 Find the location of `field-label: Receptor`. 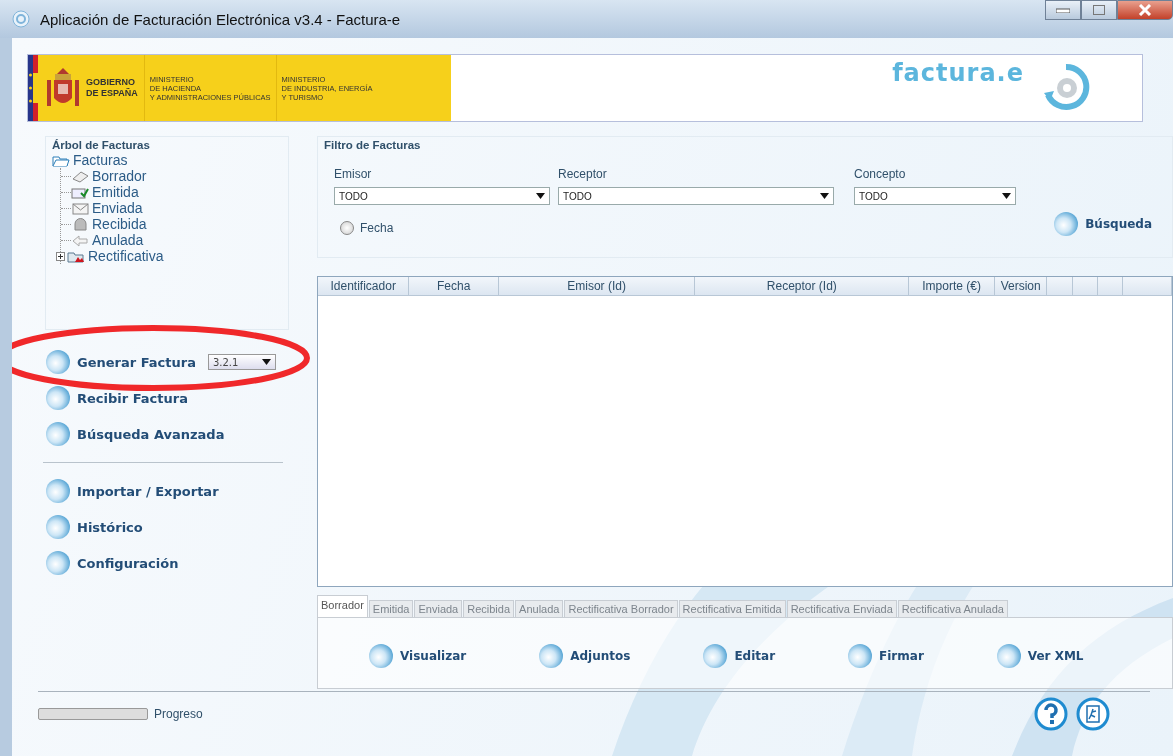

field-label: Receptor is located at coordinates (583, 174).